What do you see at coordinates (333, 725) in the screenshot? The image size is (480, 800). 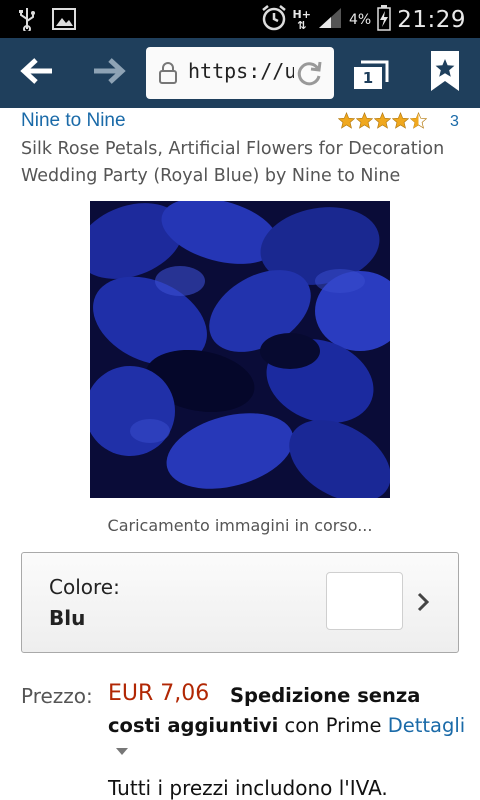 I see `shipping-plain: con Prime` at bounding box center [333, 725].